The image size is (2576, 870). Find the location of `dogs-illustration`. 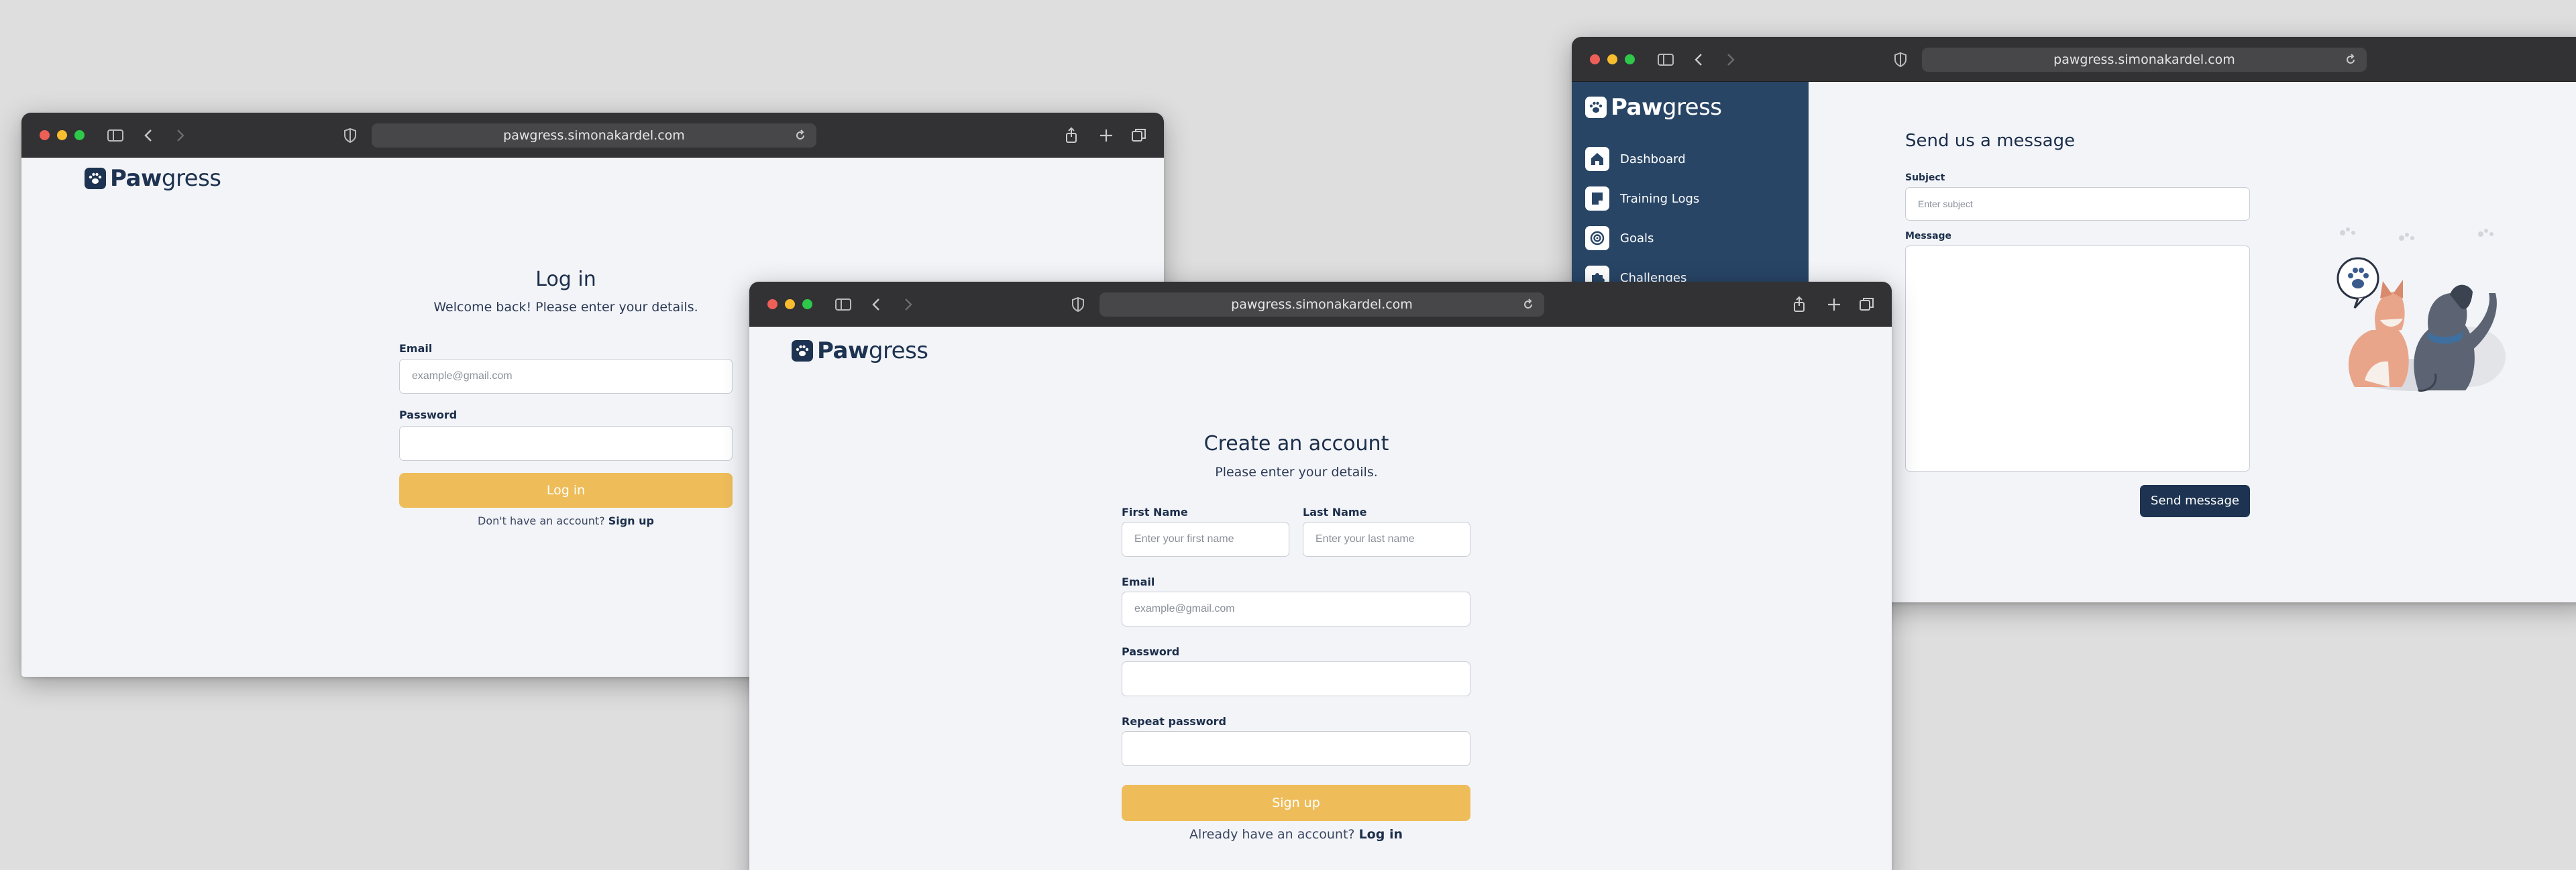

dogs-illustration is located at coordinates (2421, 309).